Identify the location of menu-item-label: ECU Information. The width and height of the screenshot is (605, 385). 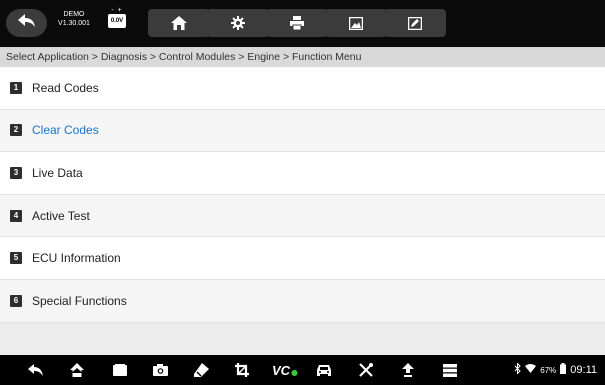
(76, 258).